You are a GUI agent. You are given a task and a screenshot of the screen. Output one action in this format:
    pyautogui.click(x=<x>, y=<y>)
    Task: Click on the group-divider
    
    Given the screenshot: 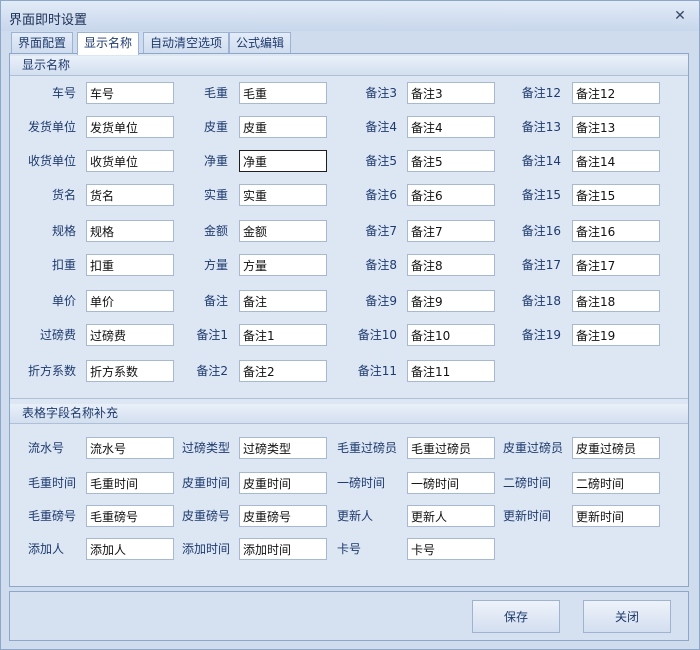 What is the action you would take?
    pyautogui.click(x=349, y=398)
    